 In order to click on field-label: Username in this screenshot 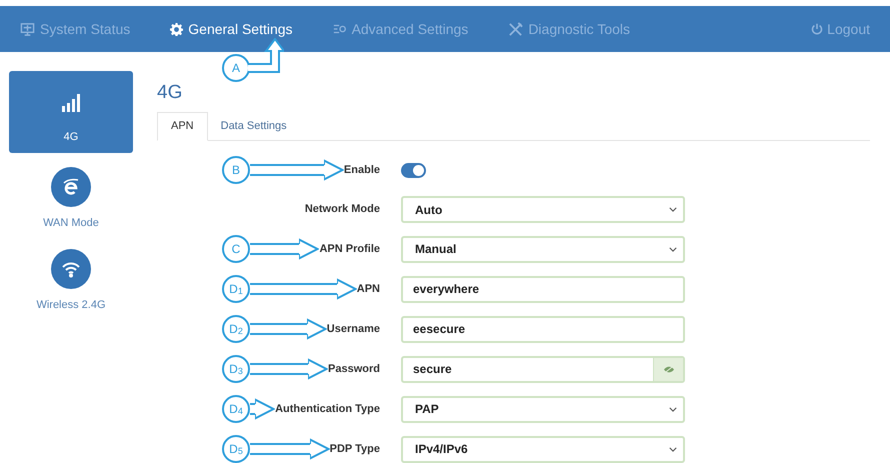, I will do `click(353, 329)`.